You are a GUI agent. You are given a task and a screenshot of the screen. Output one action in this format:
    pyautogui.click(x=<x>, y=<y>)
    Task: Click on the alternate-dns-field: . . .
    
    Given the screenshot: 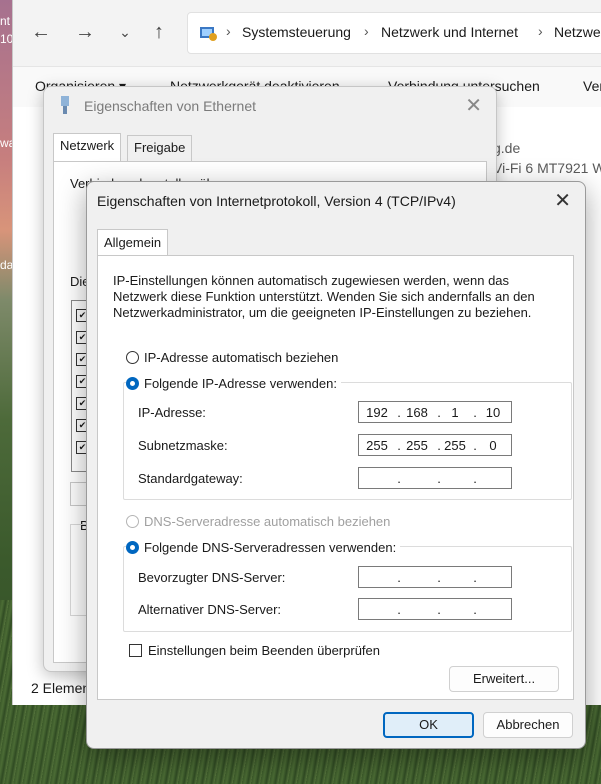 What is the action you would take?
    pyautogui.click(x=435, y=609)
    